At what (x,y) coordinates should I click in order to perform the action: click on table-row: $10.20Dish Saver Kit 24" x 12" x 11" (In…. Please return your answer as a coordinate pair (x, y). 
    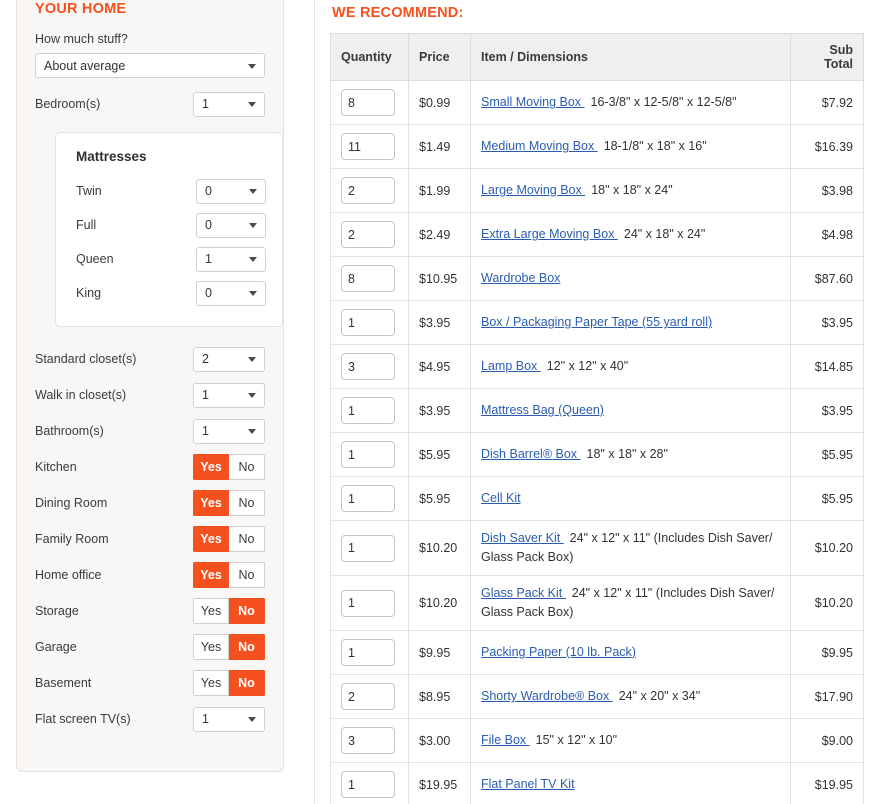
    Looking at the image, I should click on (597, 548).